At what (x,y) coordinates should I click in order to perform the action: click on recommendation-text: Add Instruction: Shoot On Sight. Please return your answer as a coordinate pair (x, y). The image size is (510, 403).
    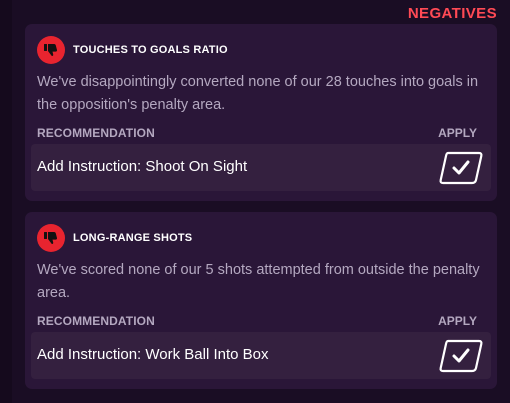
    Looking at the image, I should click on (142, 166).